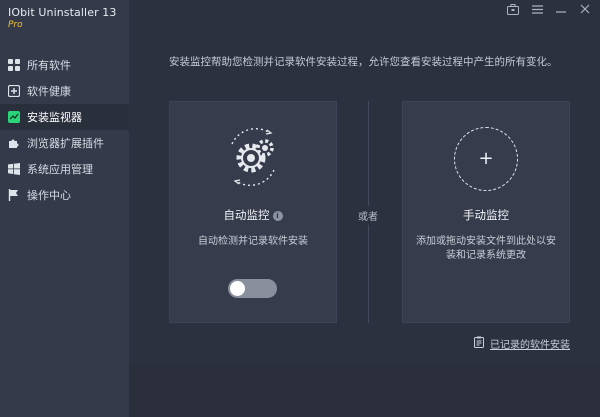  What do you see at coordinates (537, 9) in the screenshot?
I see `menu-icon` at bounding box center [537, 9].